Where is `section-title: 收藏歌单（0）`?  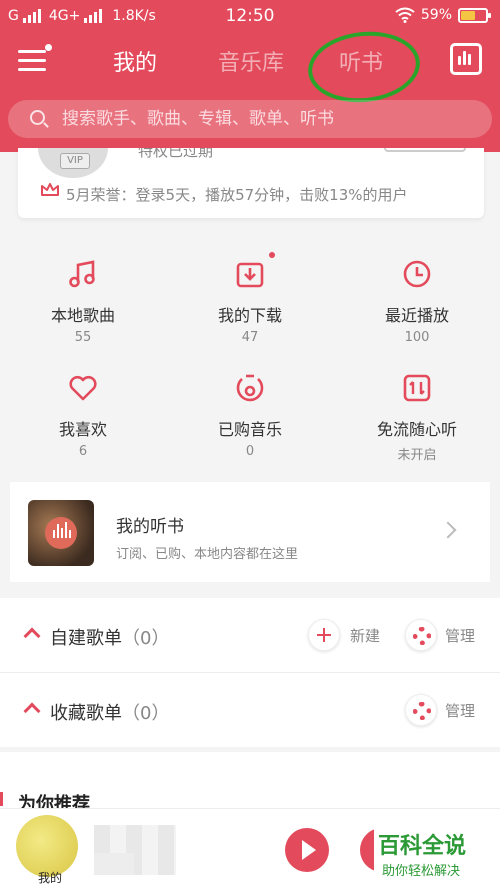 section-title: 收藏歌单（0） is located at coordinates (109, 712).